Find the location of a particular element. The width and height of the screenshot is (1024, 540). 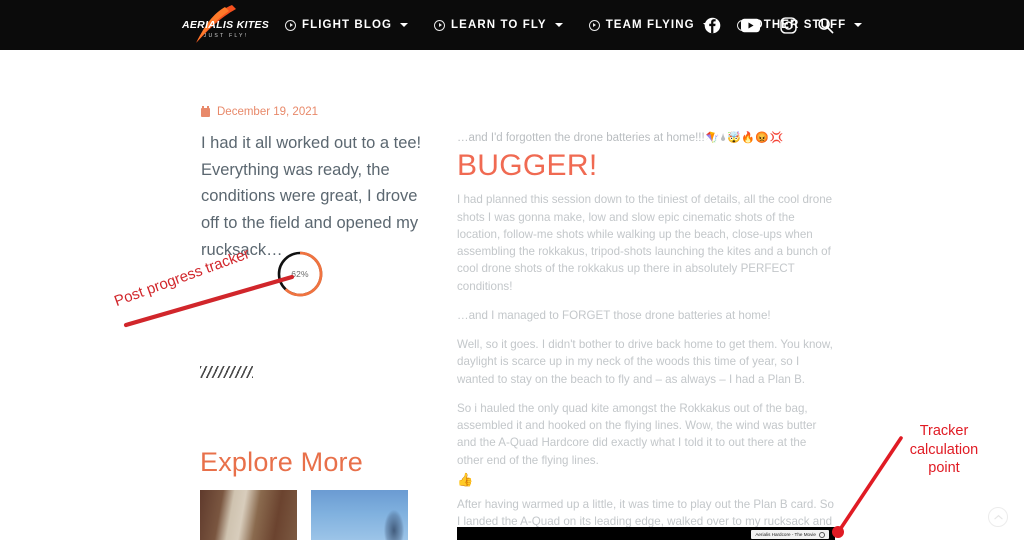

article-headline: BUGGER! is located at coordinates (527, 166).